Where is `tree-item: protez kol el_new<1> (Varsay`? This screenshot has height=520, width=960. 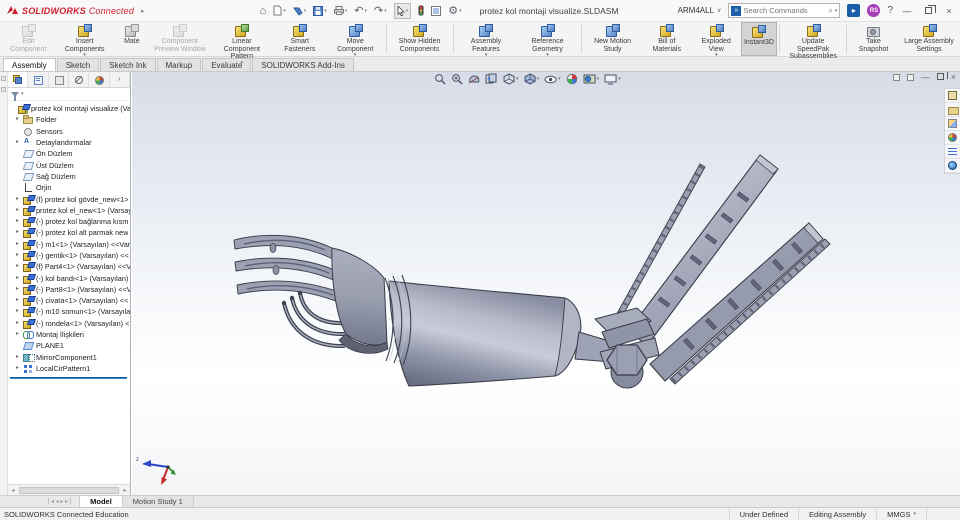
tree-item: protez kol el_new<1> (Varsay is located at coordinates (69, 210).